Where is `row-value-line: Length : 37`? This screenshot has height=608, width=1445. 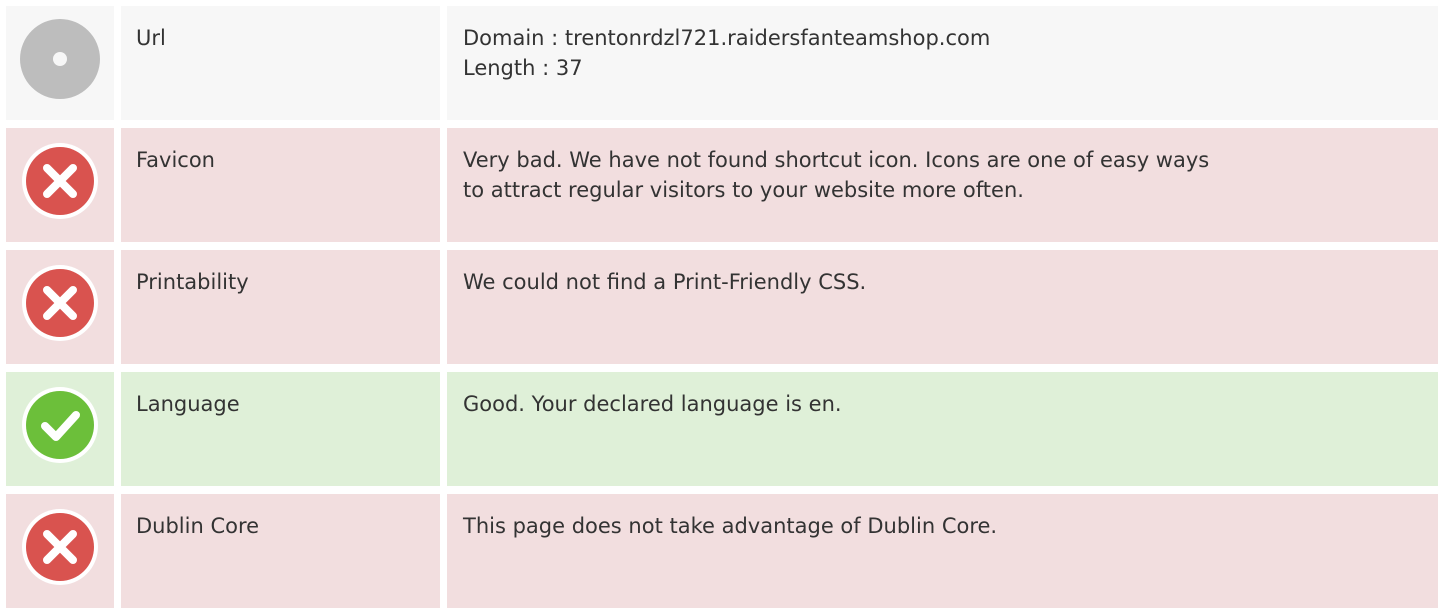
row-value-line: Length : 37 is located at coordinates (523, 68).